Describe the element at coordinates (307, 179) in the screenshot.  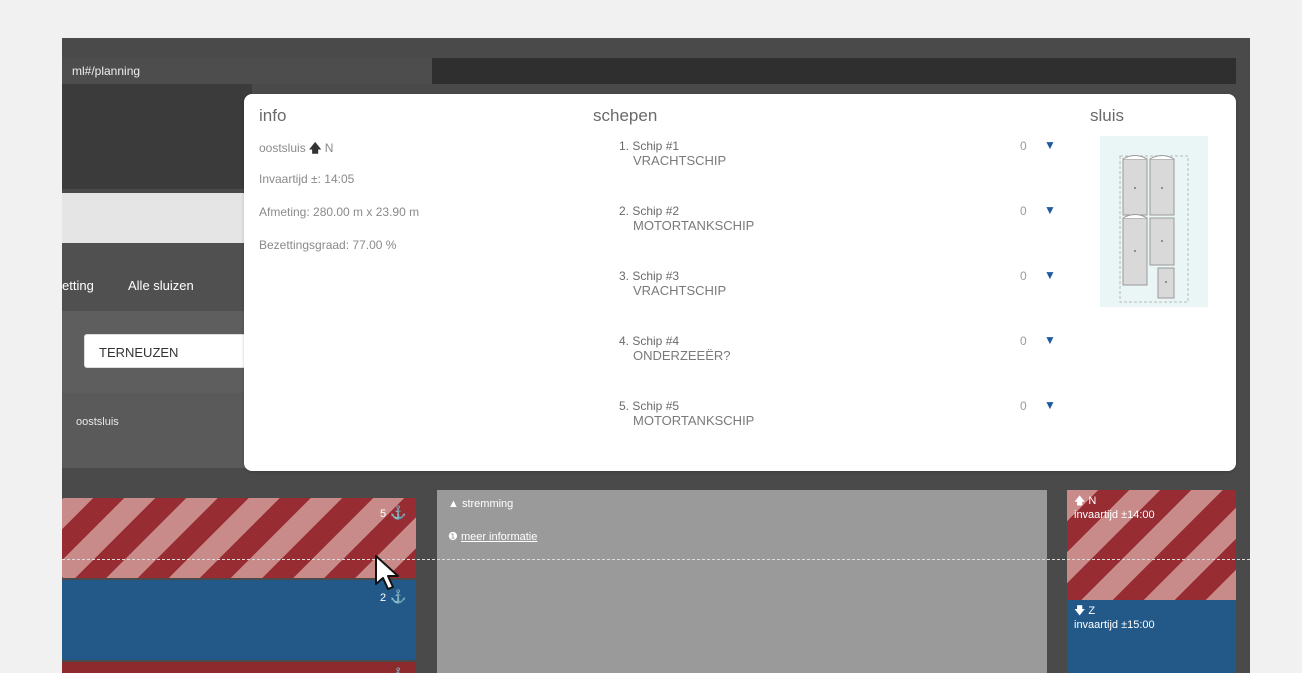
I see `info-arrival: Invaartijd ±: 14:05` at that location.